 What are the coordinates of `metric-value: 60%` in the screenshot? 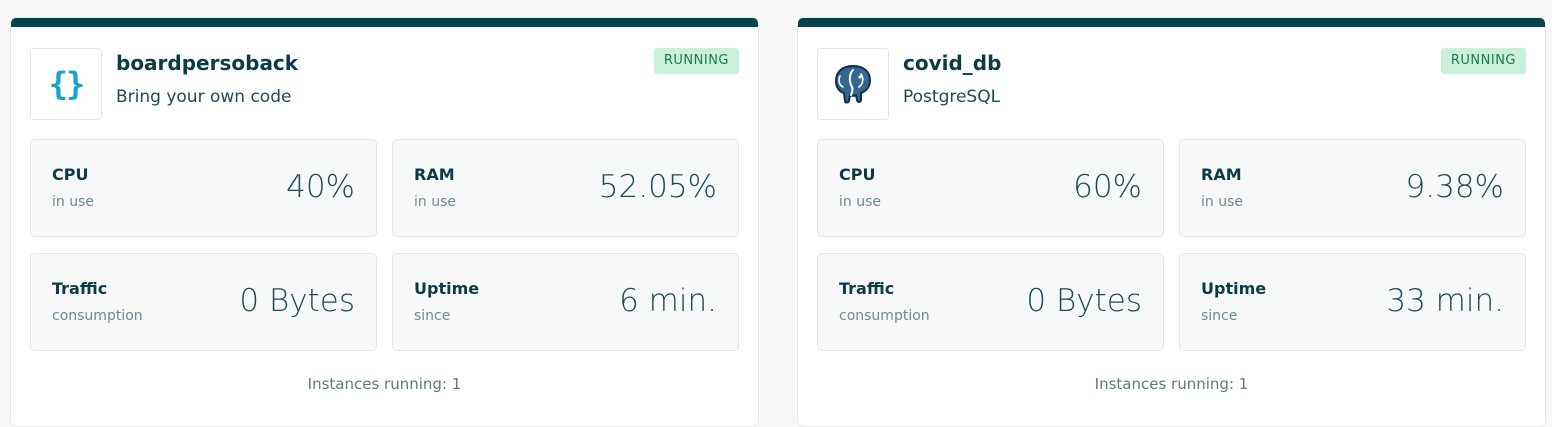 It's located at (1107, 187).